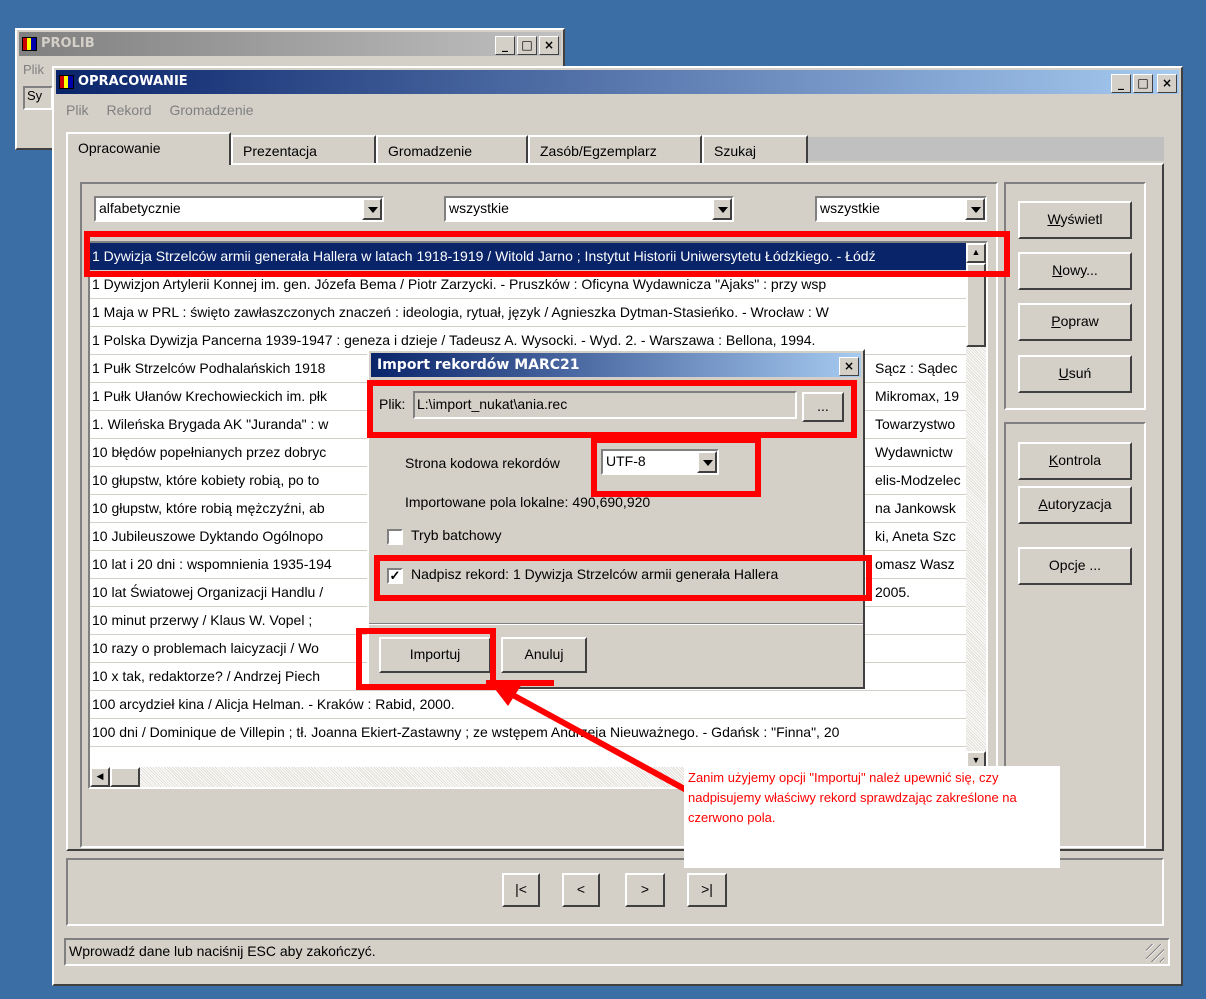 The height and width of the screenshot is (999, 1206). Describe the element at coordinates (505, 693) in the screenshot. I see `arrow-head-icon` at that location.